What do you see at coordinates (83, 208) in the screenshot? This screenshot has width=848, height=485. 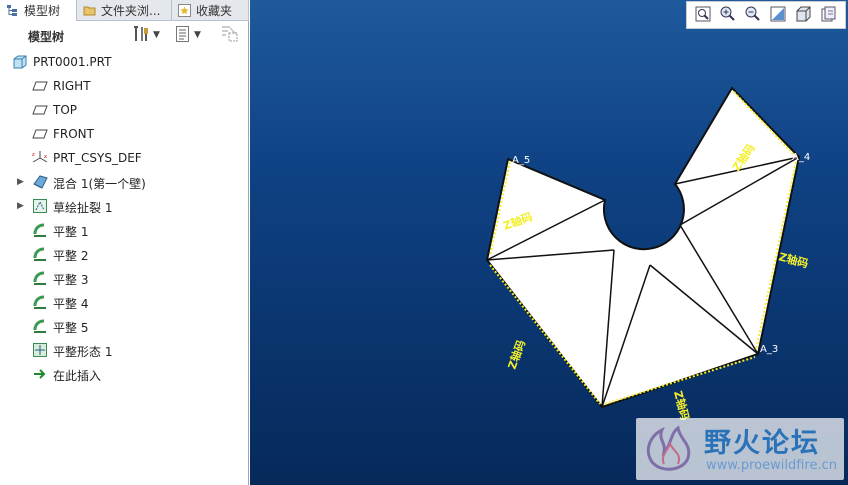 I see `tree-item-label: 草绘扯裂 1` at bounding box center [83, 208].